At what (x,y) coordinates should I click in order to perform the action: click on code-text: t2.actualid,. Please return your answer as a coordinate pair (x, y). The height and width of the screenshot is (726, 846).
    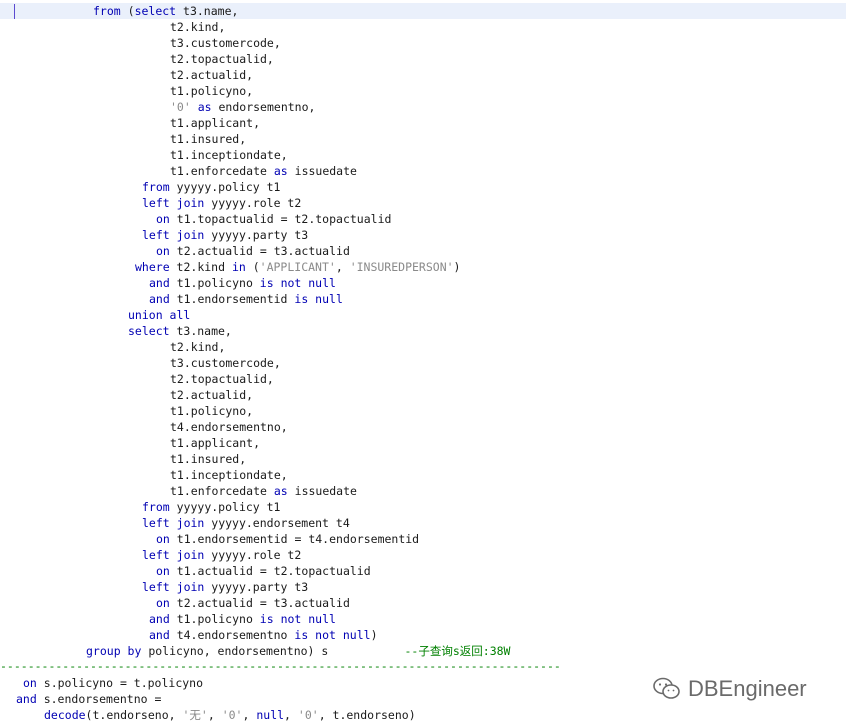
    Looking at the image, I should click on (212, 395).